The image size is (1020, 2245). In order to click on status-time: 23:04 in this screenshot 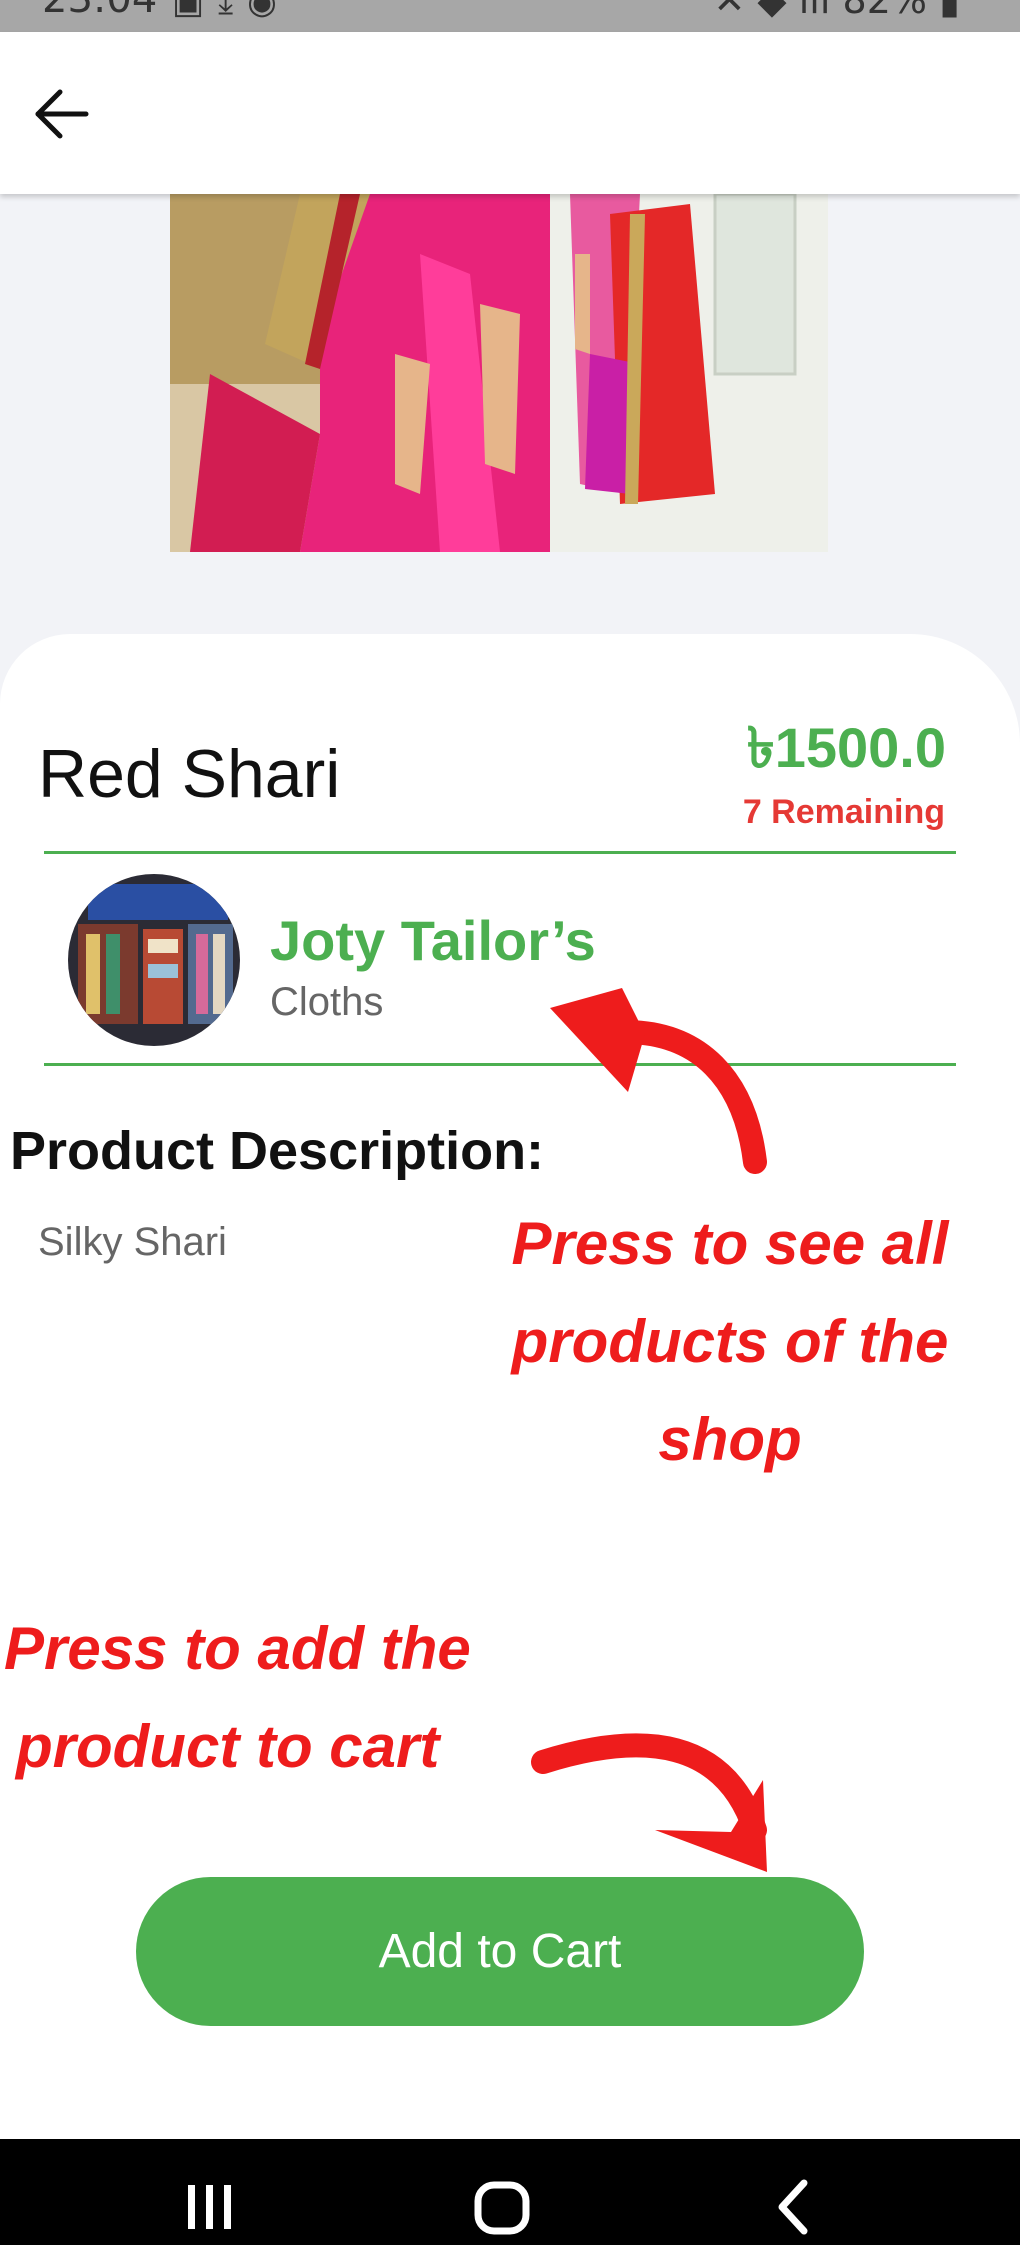, I will do `click(99, 11)`.